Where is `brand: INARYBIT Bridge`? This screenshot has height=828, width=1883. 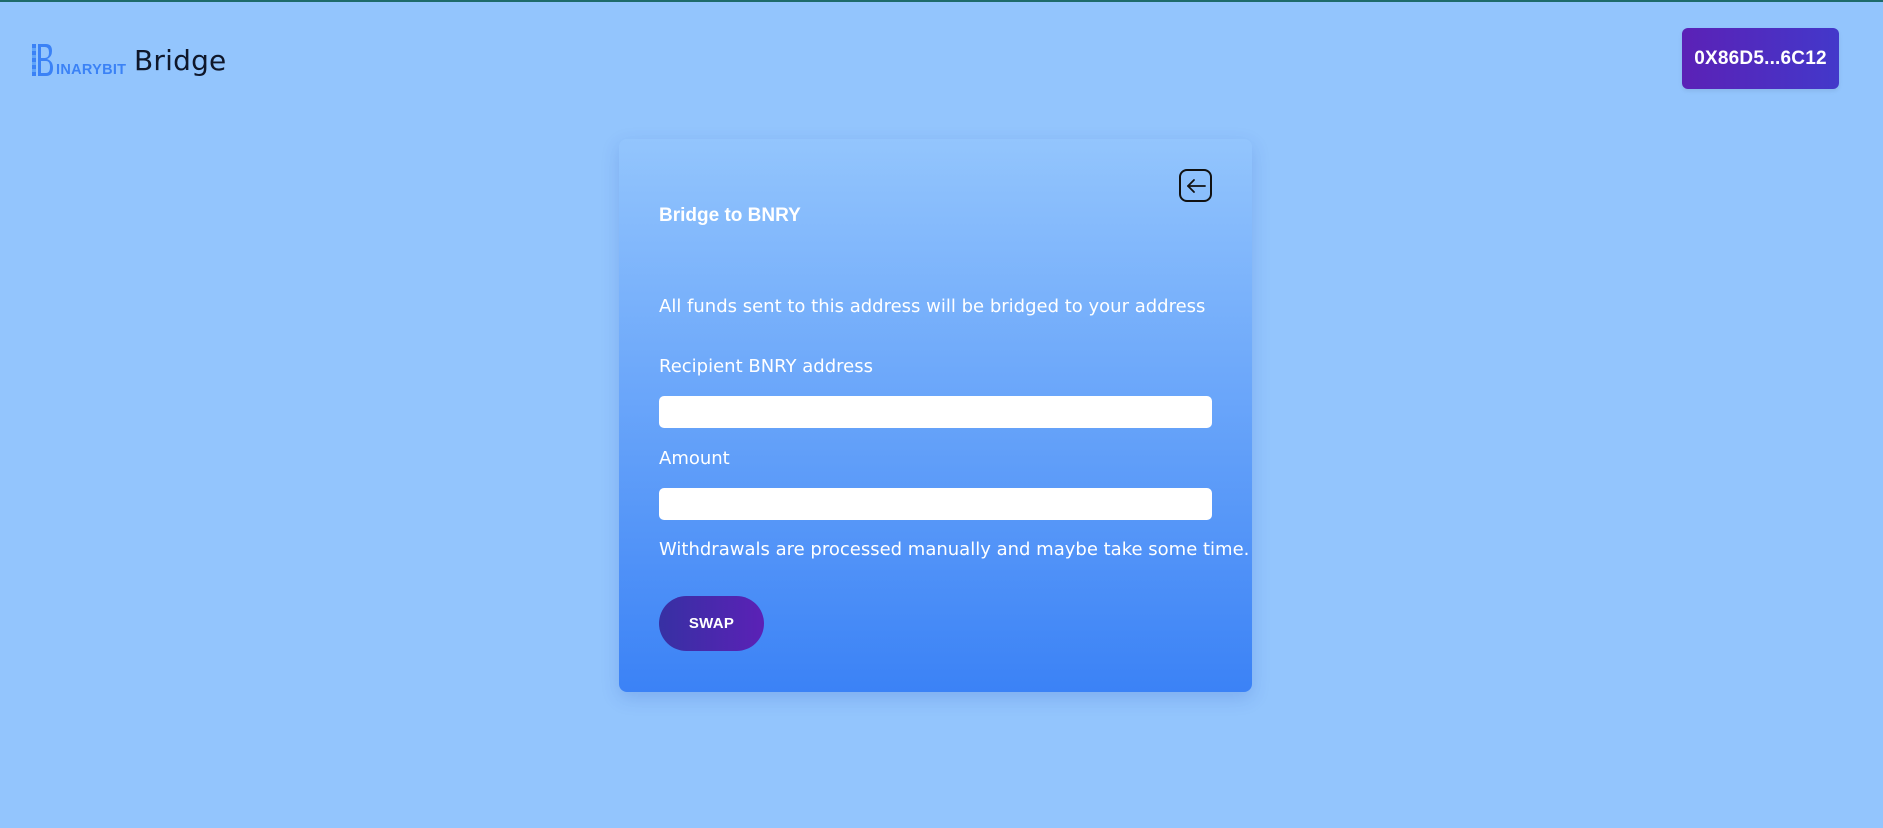
brand: INARYBIT Bridge is located at coordinates (129, 60).